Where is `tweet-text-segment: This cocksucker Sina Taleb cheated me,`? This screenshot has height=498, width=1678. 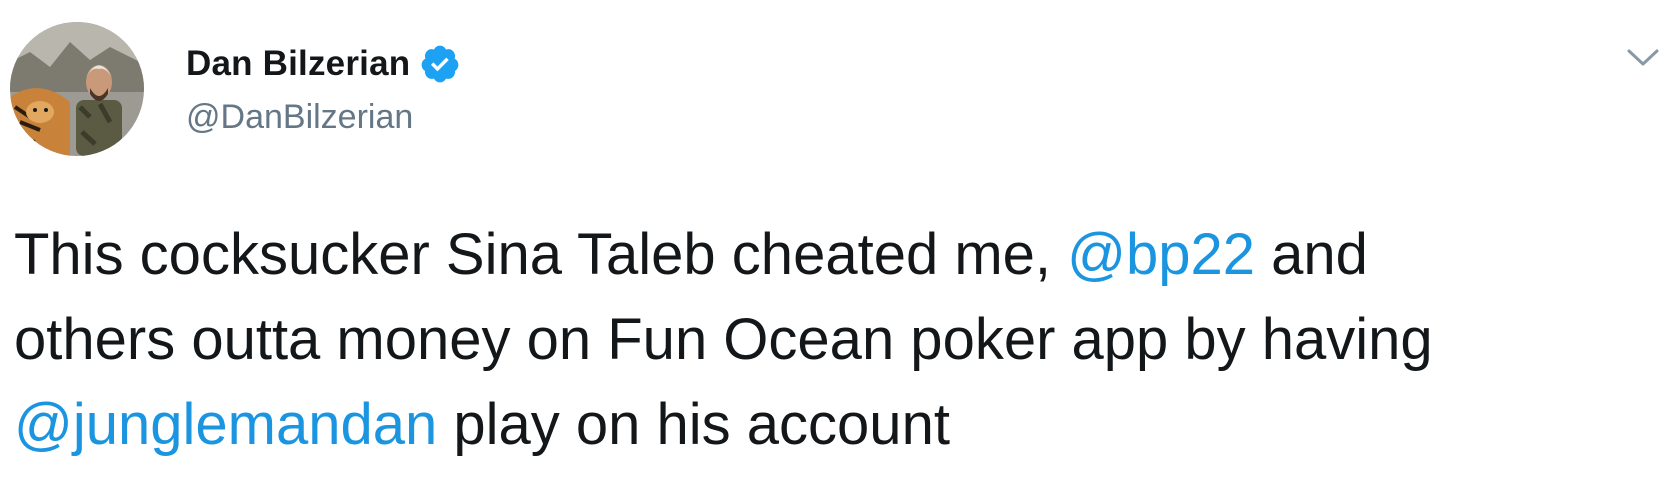 tweet-text-segment: This cocksucker Sina Taleb cheated me, is located at coordinates (541, 254).